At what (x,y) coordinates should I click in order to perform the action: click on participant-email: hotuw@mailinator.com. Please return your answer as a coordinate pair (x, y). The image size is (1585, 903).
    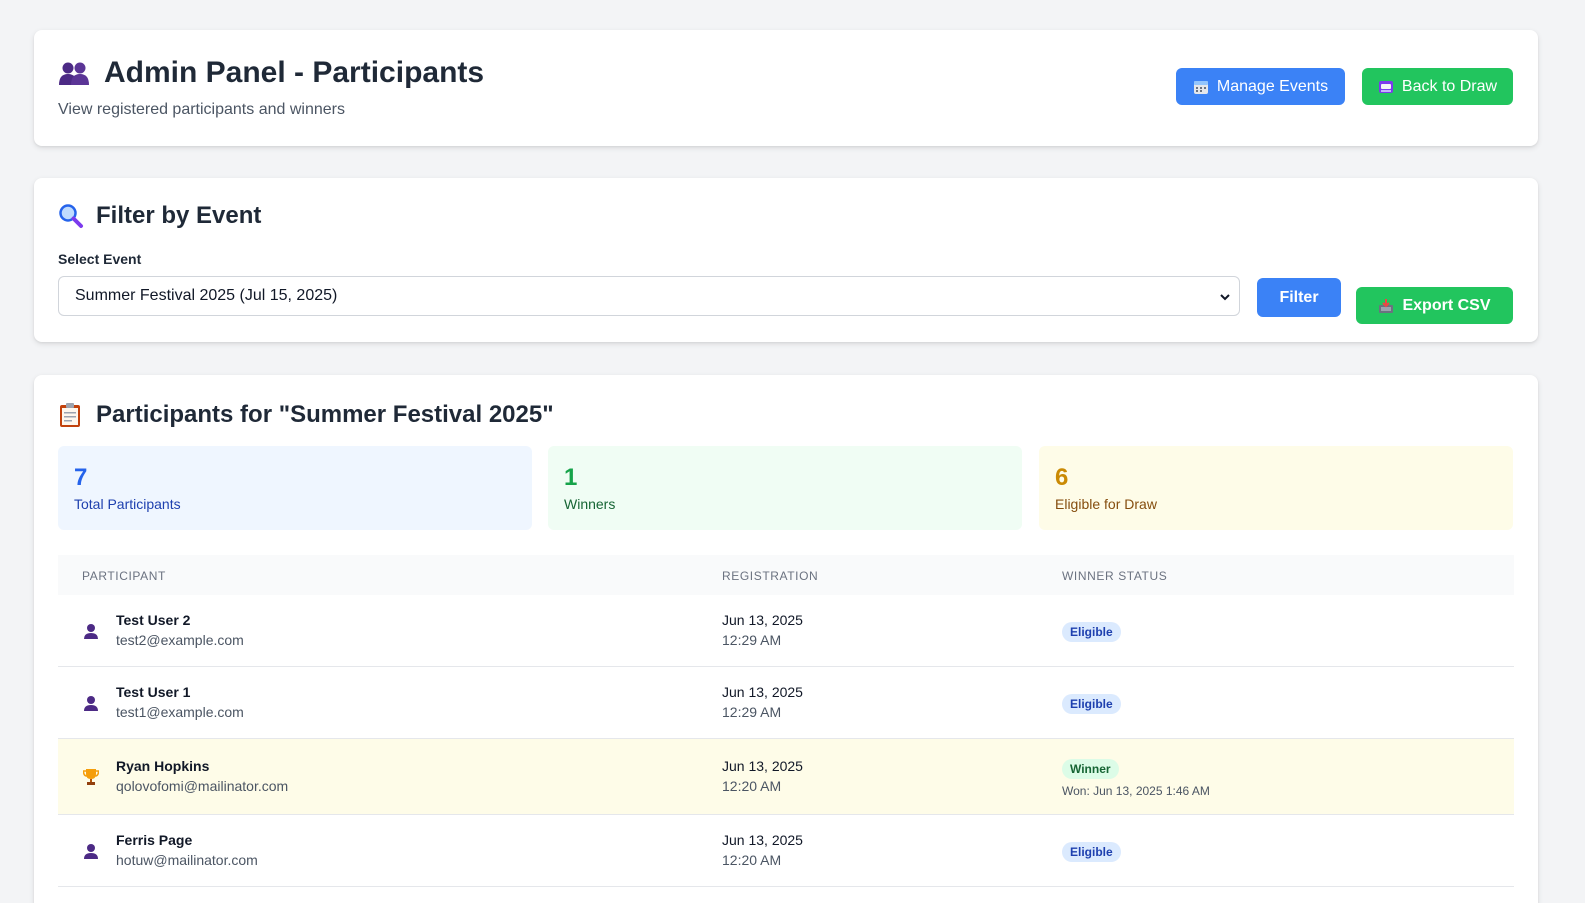
    Looking at the image, I should click on (187, 860).